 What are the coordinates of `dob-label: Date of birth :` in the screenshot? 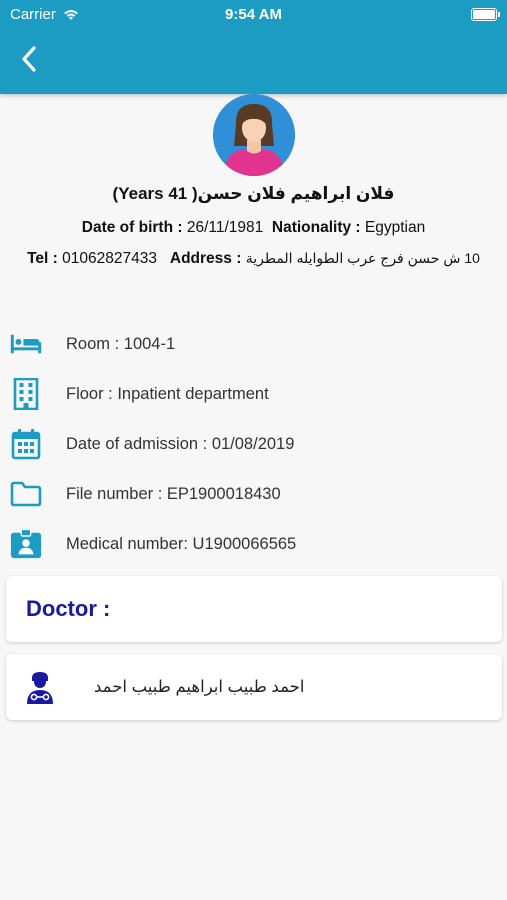 It's located at (132, 227).